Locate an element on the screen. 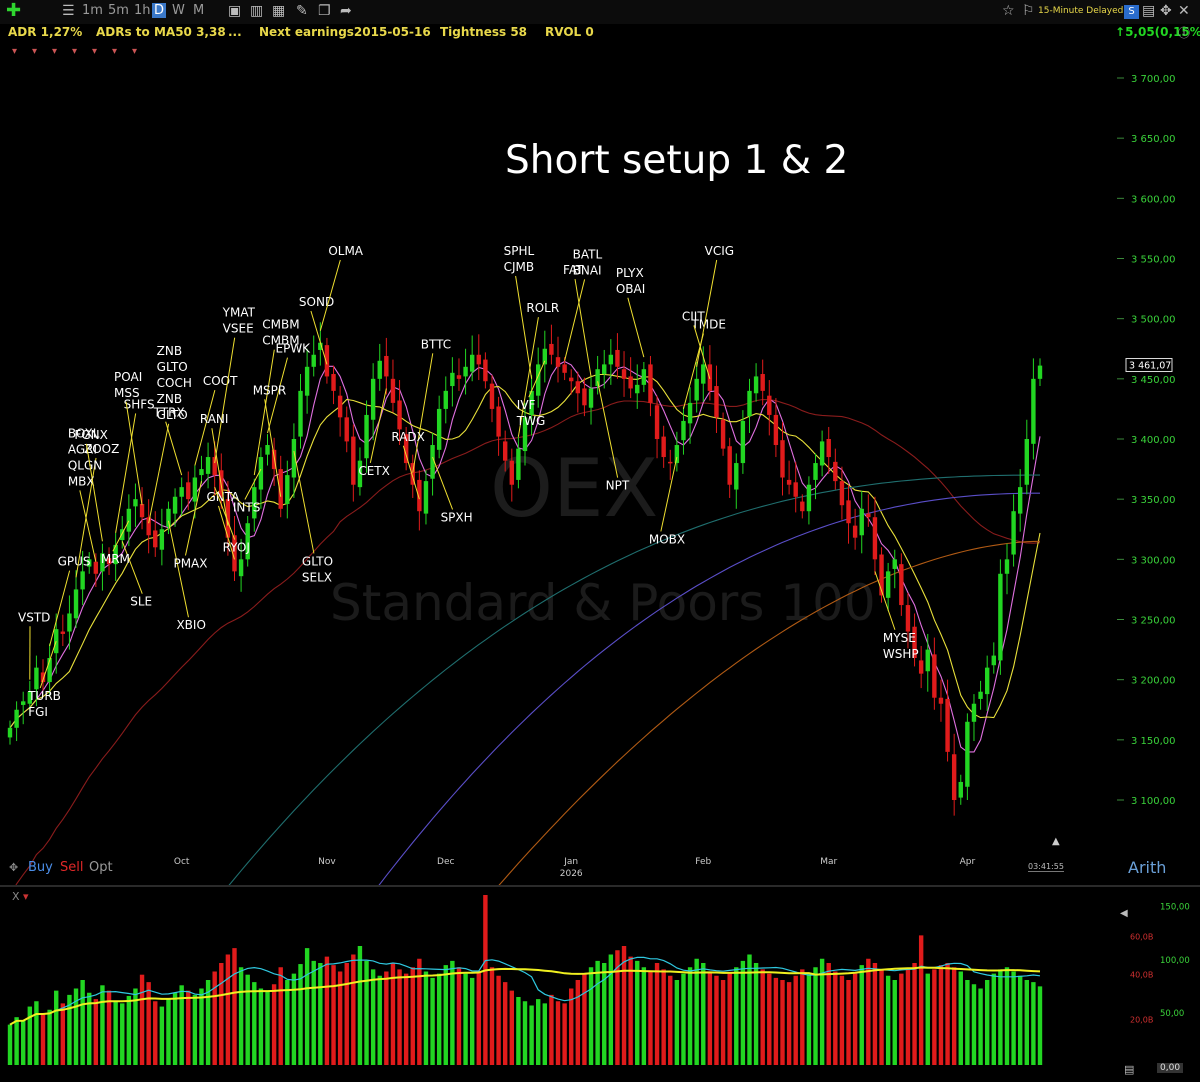 This screenshot has width=1200, height=1082. annotation-label: FAT is located at coordinates (573, 270).